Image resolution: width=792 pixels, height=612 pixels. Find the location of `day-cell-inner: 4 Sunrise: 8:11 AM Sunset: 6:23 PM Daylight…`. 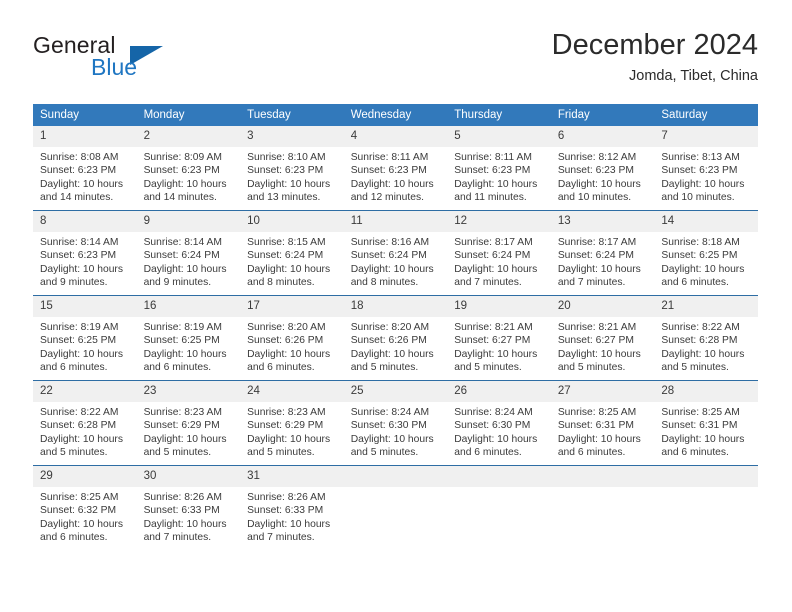

day-cell-inner: 4 Sunrise: 8:11 AM Sunset: 6:23 PM Daylight… is located at coordinates (395, 168).